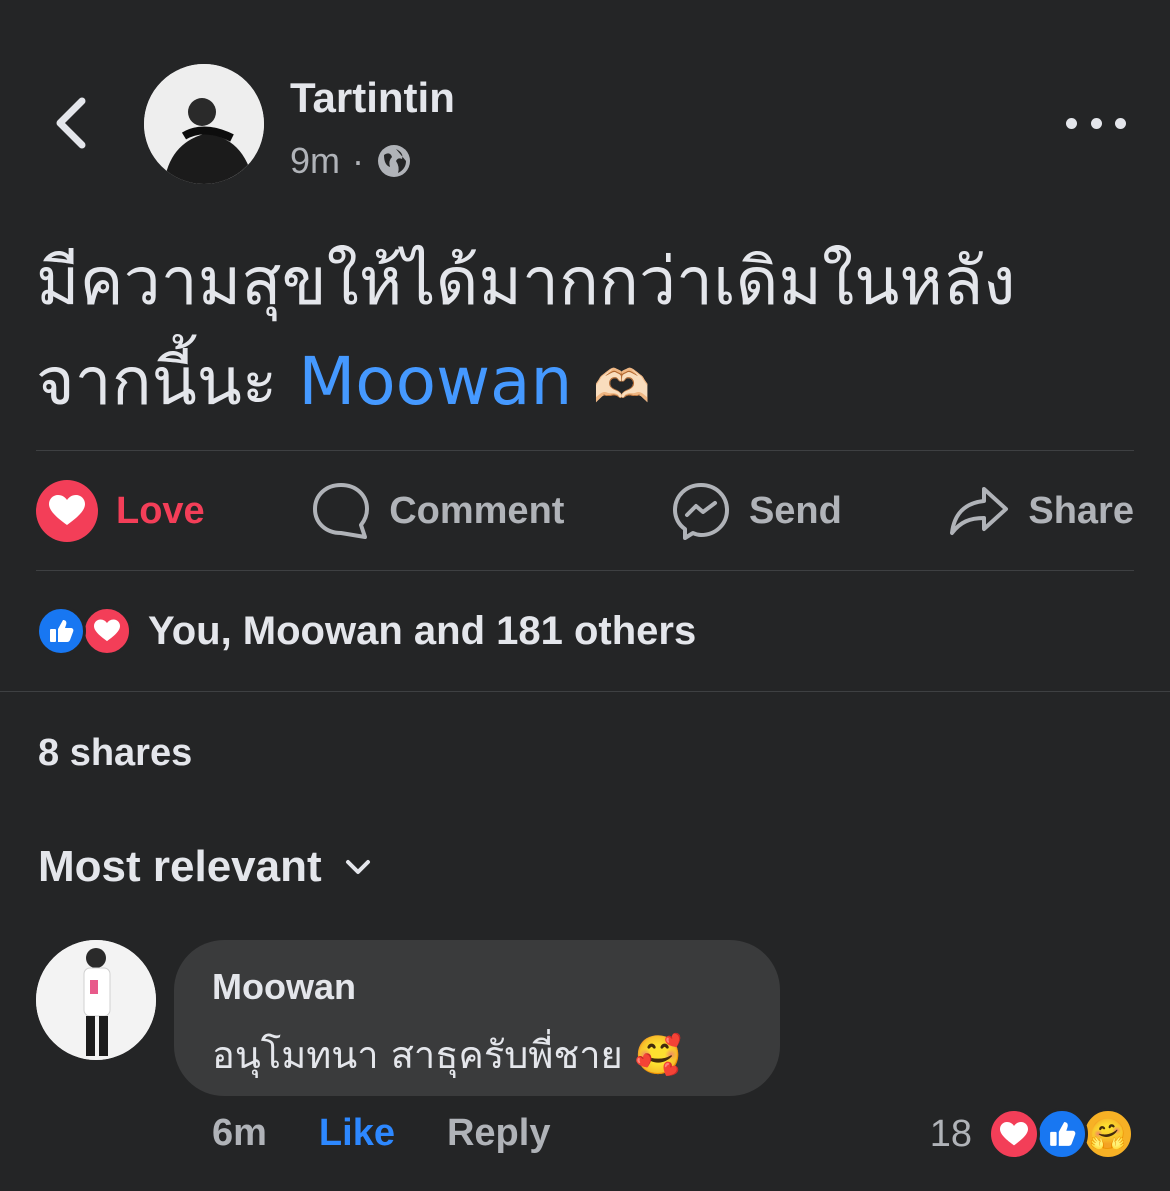  I want to click on comment-body: อนุโมทนา สาธุครับพี่ชาย, so click(417, 1055).